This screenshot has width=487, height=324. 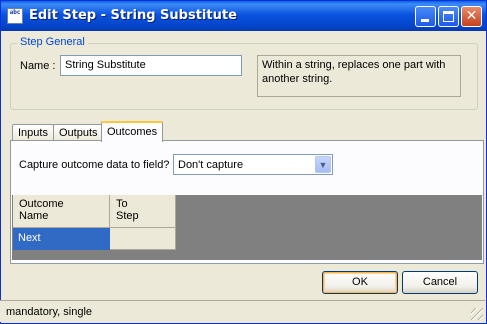 I want to click on maximize-button, so click(x=448, y=16).